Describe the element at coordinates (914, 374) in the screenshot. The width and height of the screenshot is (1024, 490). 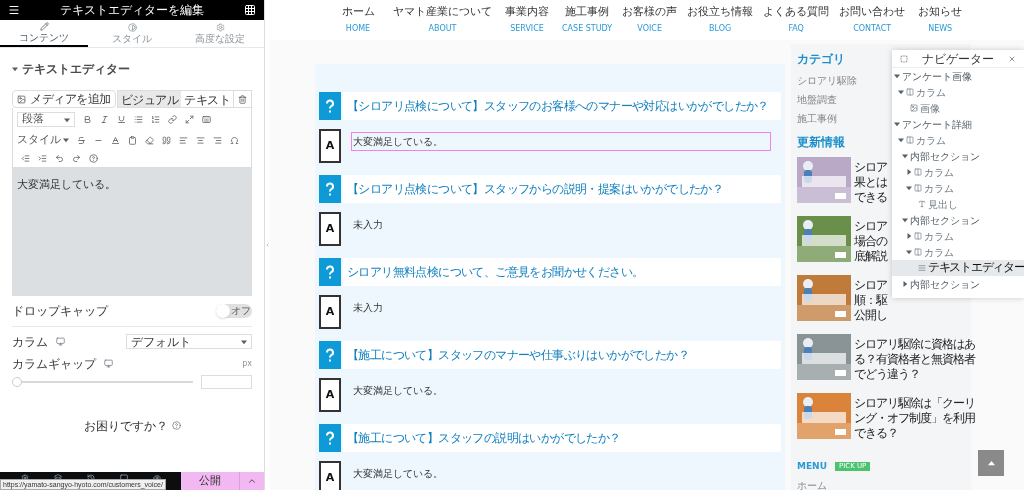
I see `post-title-line: でどう違う？` at that location.